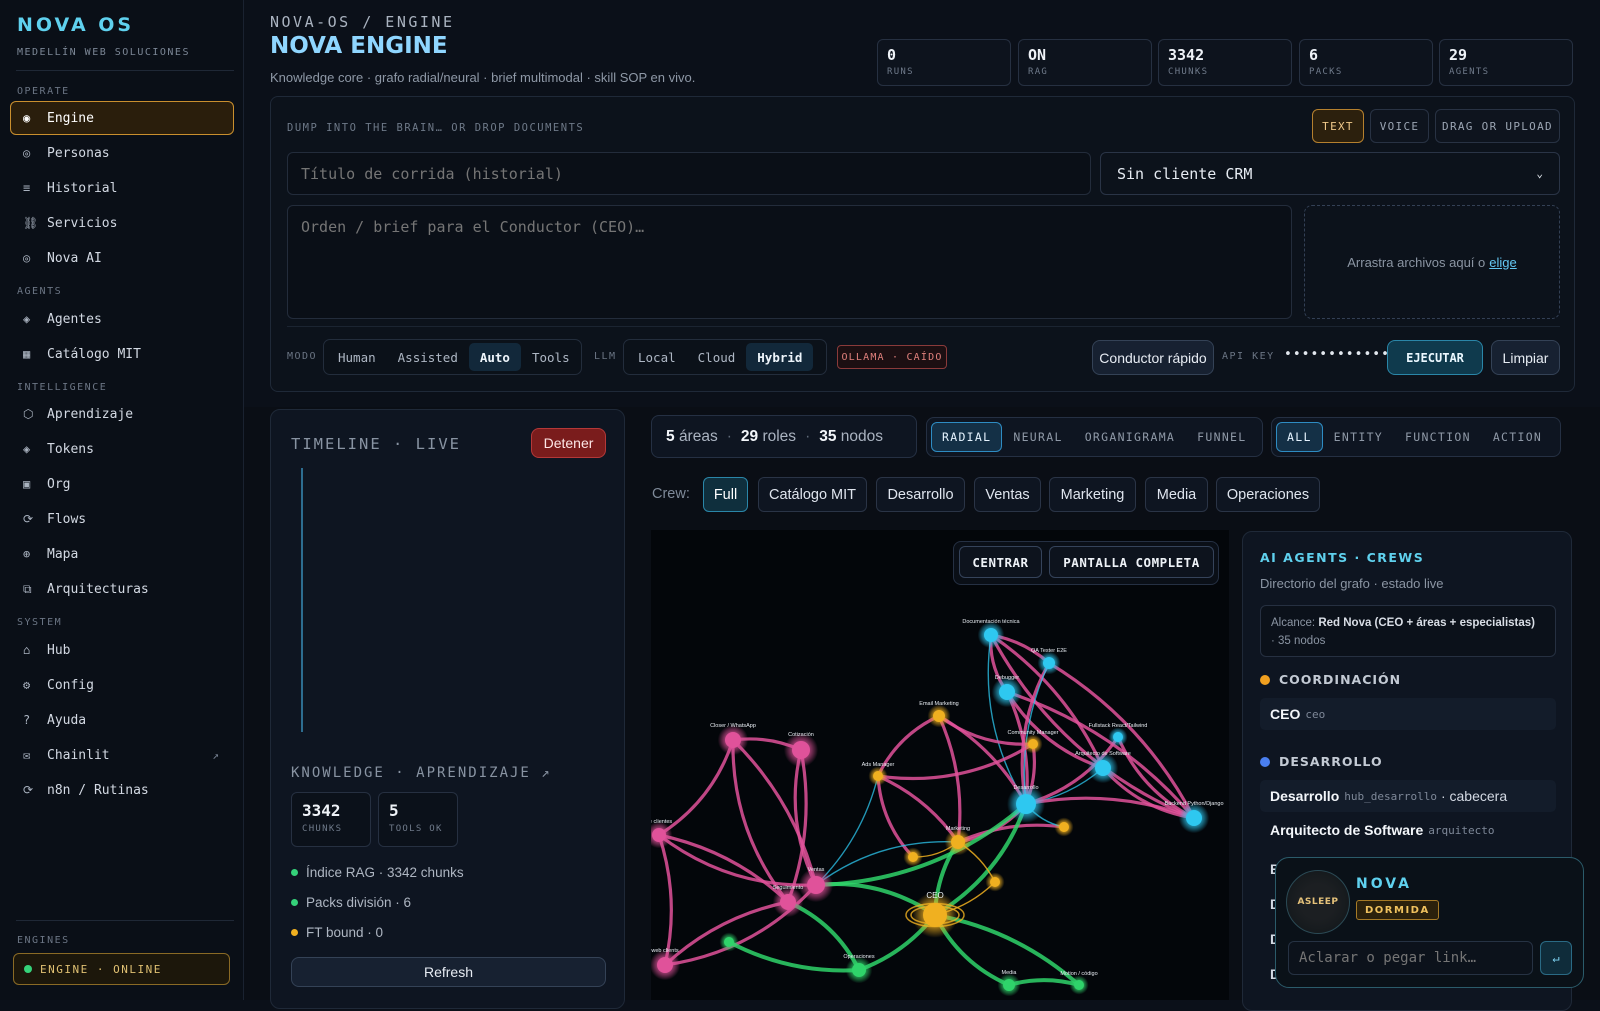 The image size is (1600, 1011). Describe the element at coordinates (1007, 494) in the screenshot. I see `crew-ventas: Ventas` at that location.